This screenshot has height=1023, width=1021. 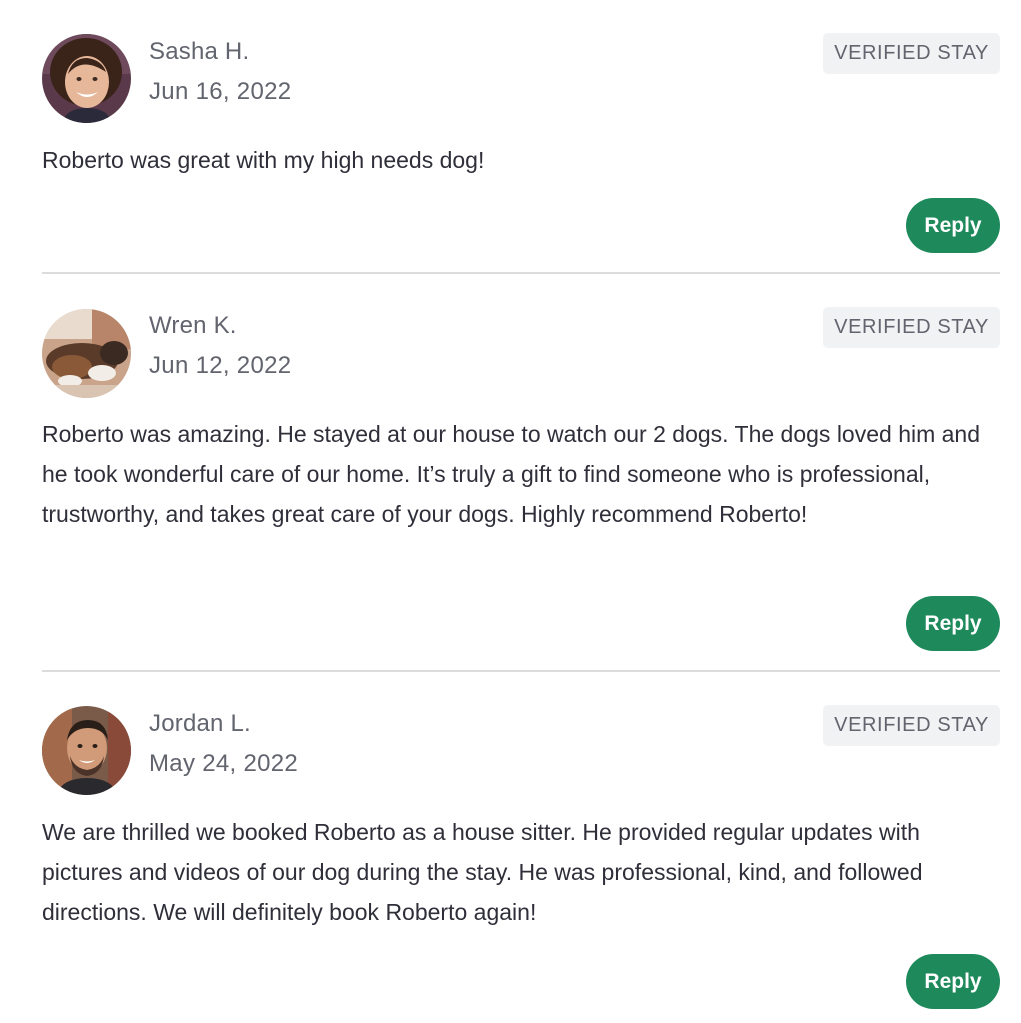 What do you see at coordinates (200, 723) in the screenshot?
I see `reviewer-name: Jordan L.` at bounding box center [200, 723].